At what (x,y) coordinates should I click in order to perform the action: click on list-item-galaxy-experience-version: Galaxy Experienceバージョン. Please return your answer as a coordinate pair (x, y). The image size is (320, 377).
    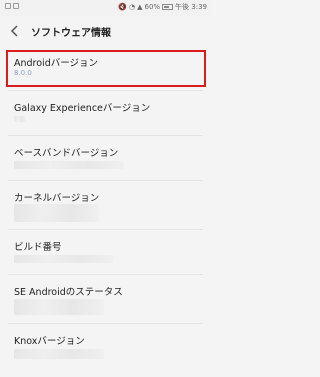
    Looking at the image, I should click on (105, 113).